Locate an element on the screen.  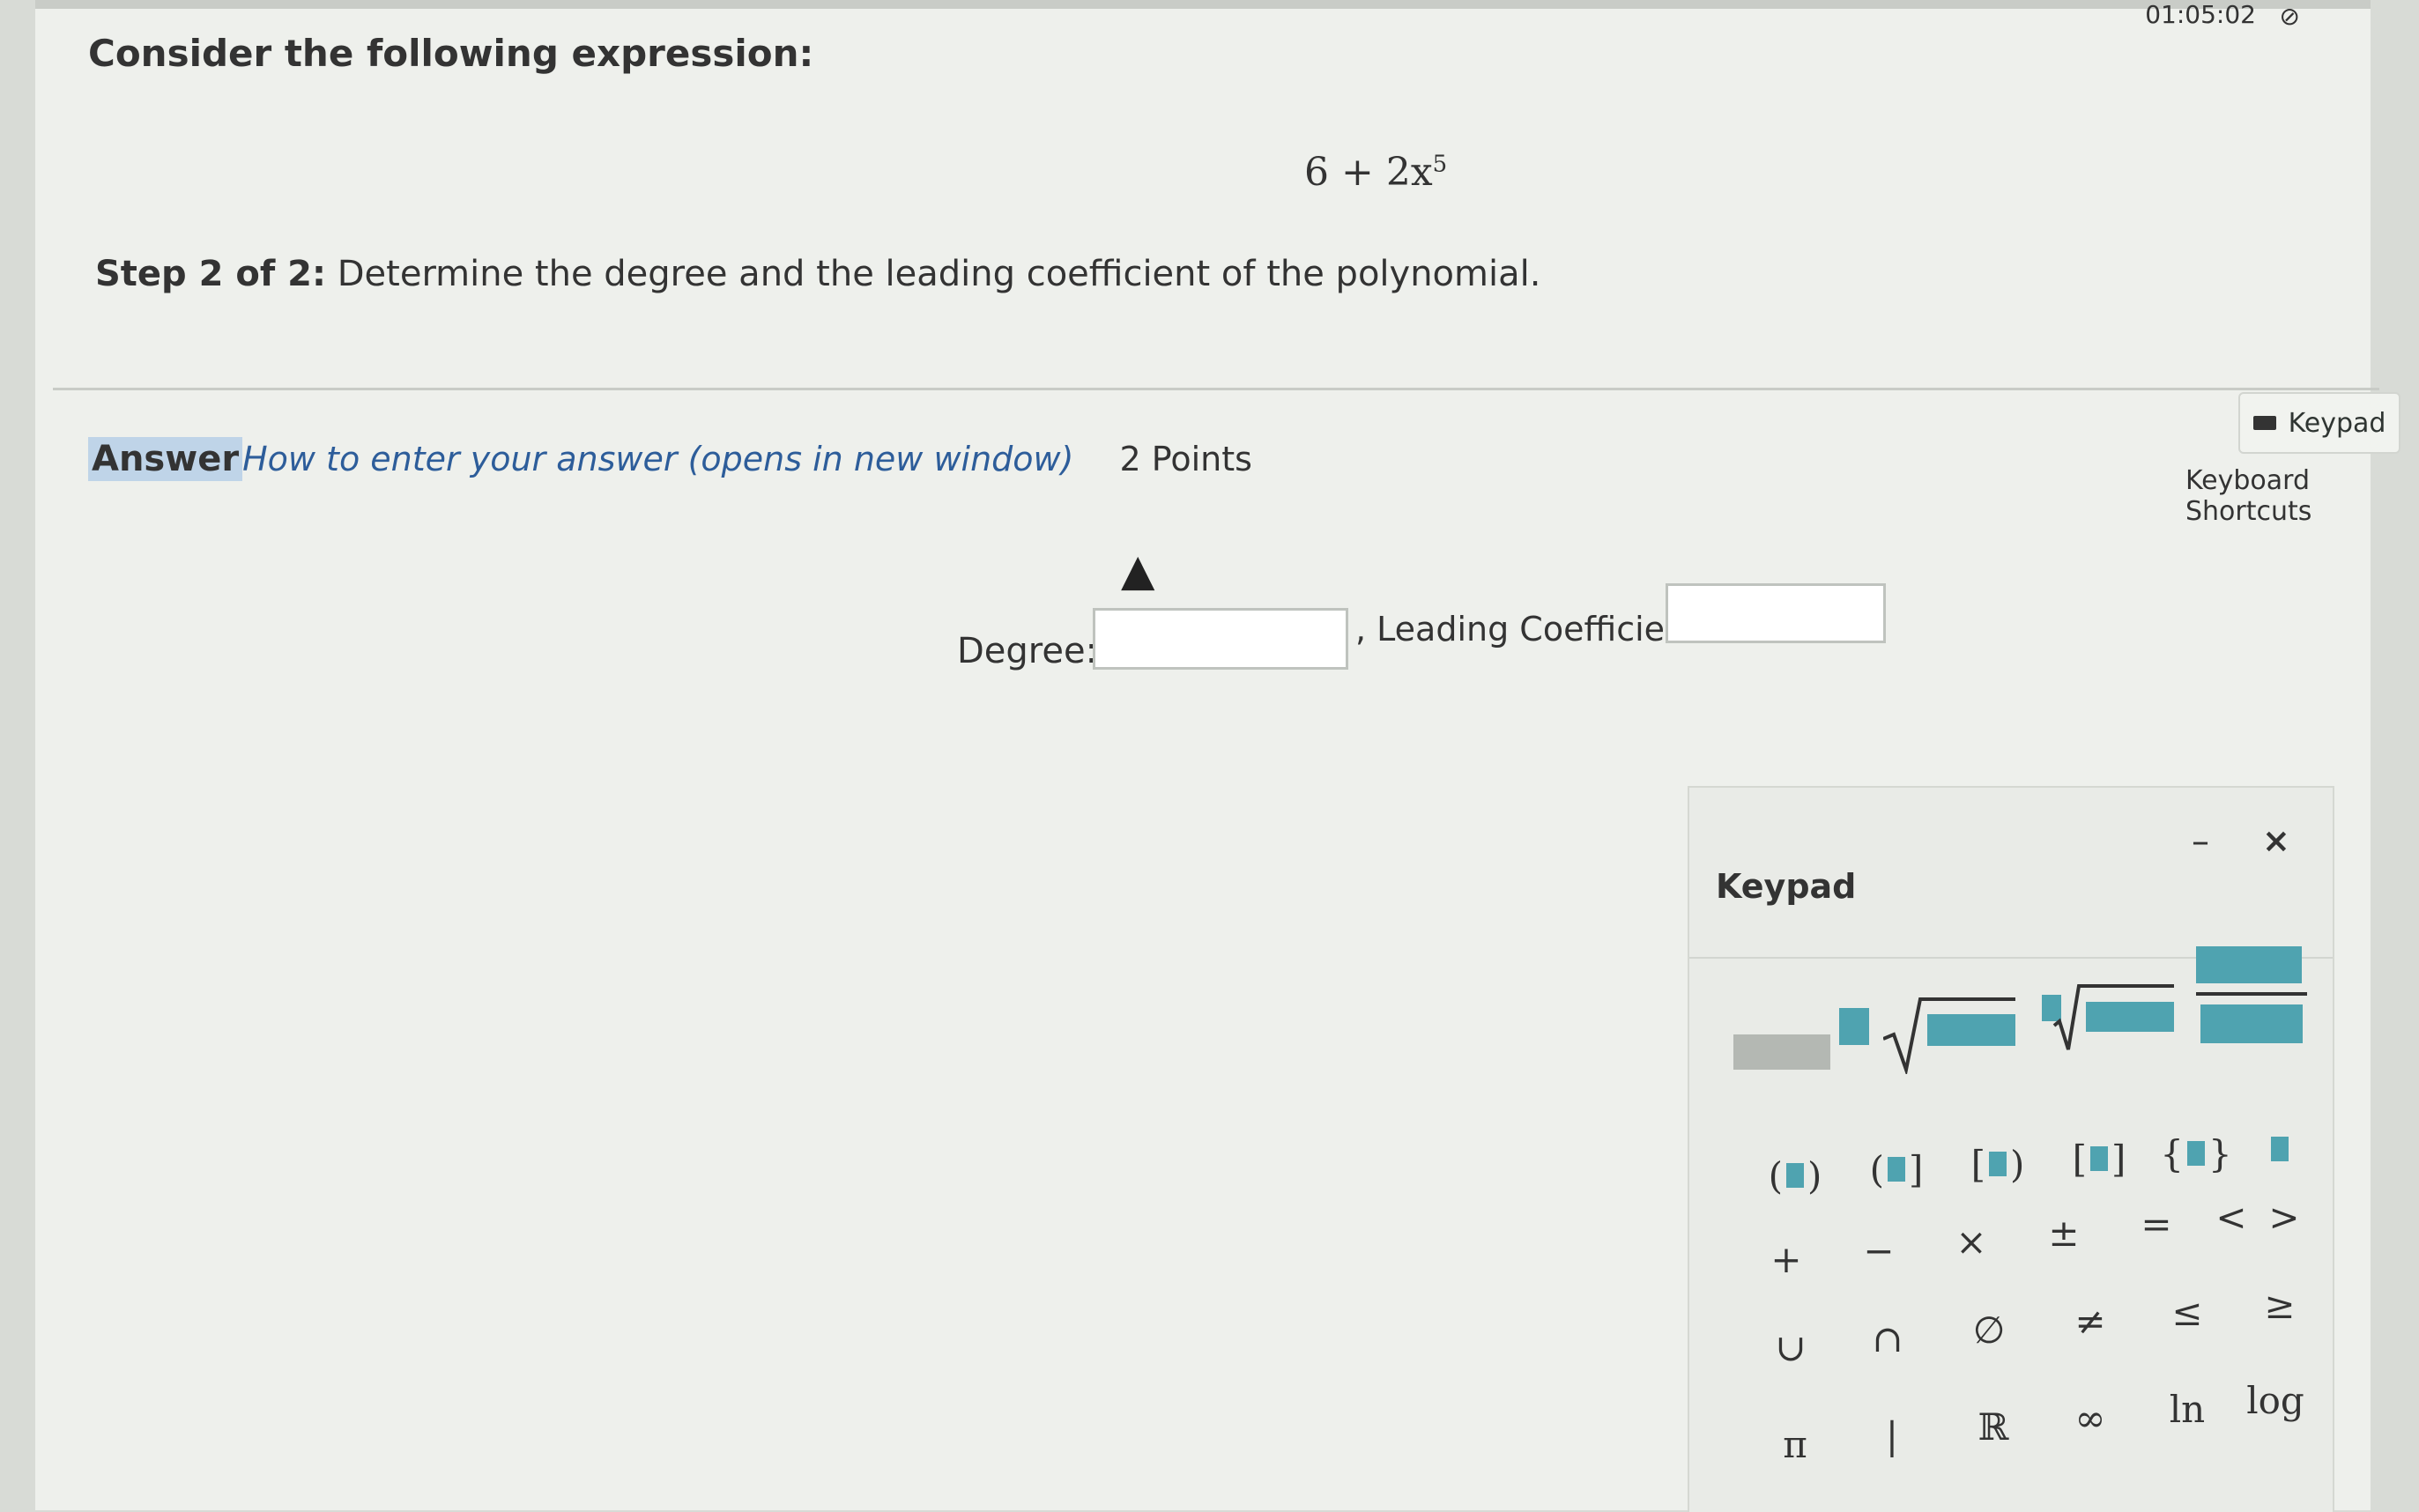
vertical-bar-key: | is located at coordinates (1892, 1435).